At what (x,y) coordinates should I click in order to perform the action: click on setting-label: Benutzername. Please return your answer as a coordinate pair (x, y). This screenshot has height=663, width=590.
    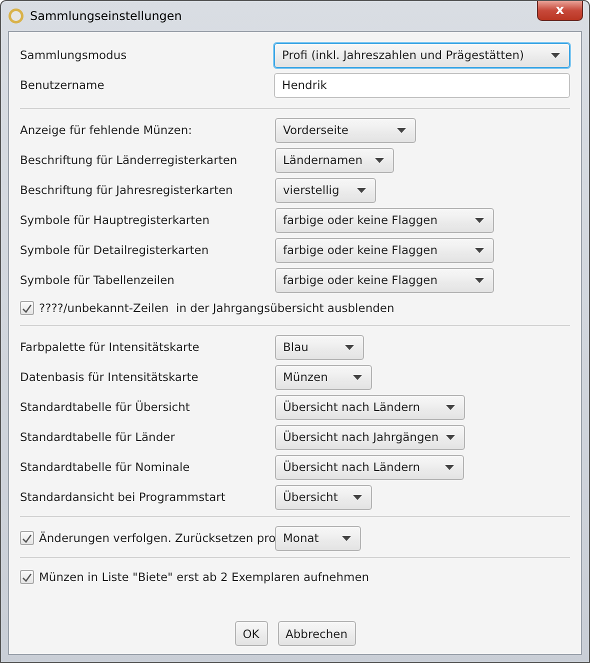
    Looking at the image, I should click on (63, 85).